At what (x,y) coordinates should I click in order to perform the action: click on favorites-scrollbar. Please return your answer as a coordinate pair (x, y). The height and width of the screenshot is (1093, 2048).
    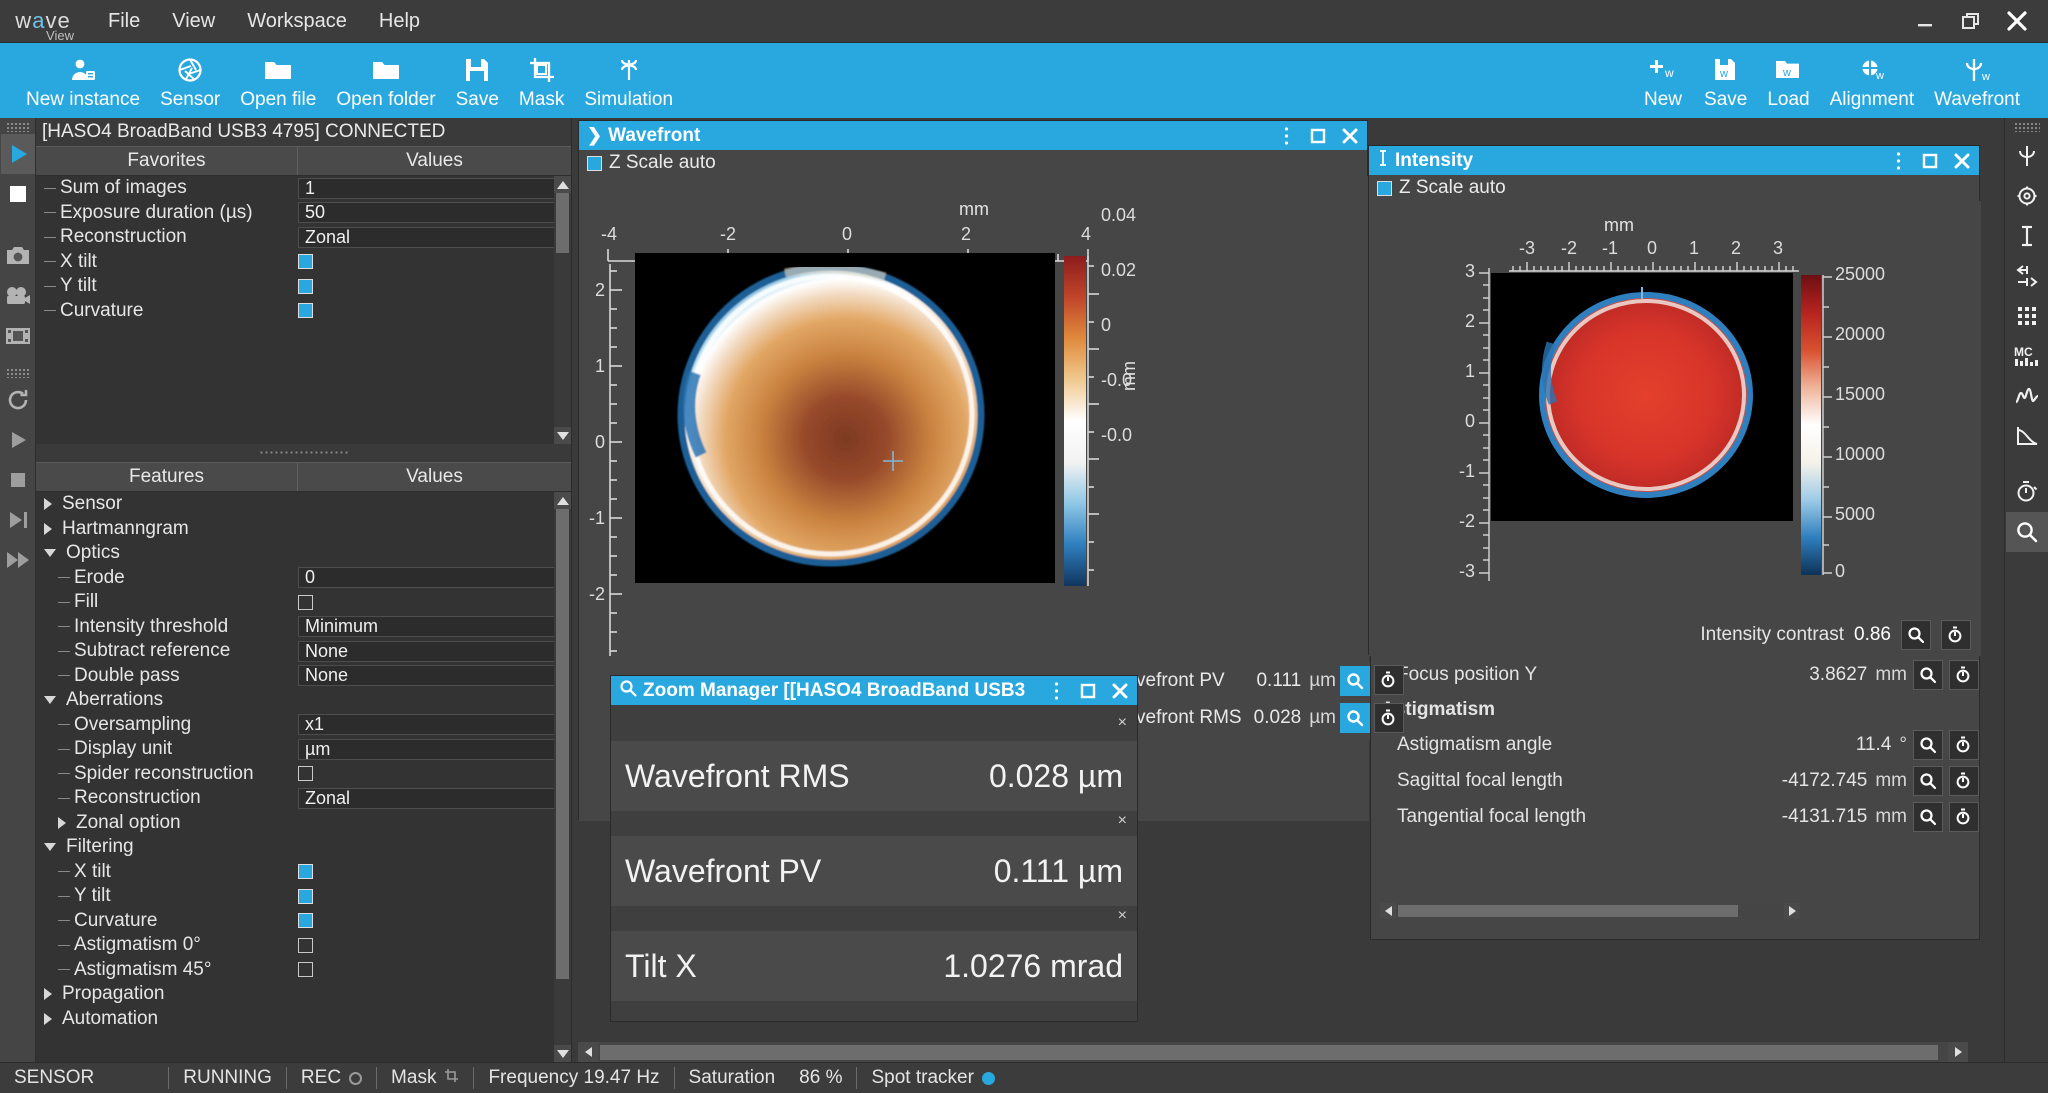
    Looking at the image, I should click on (562, 310).